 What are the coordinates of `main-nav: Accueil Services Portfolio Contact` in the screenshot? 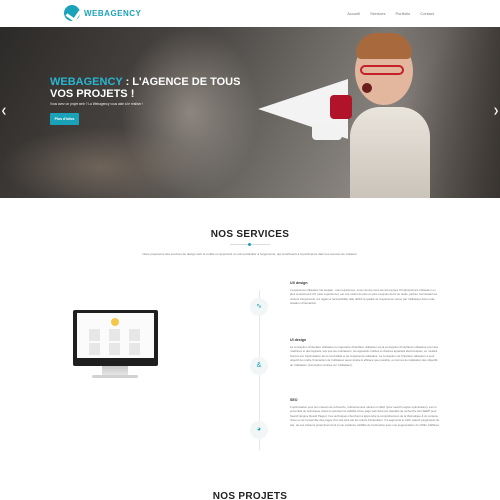 It's located at (390, 13).